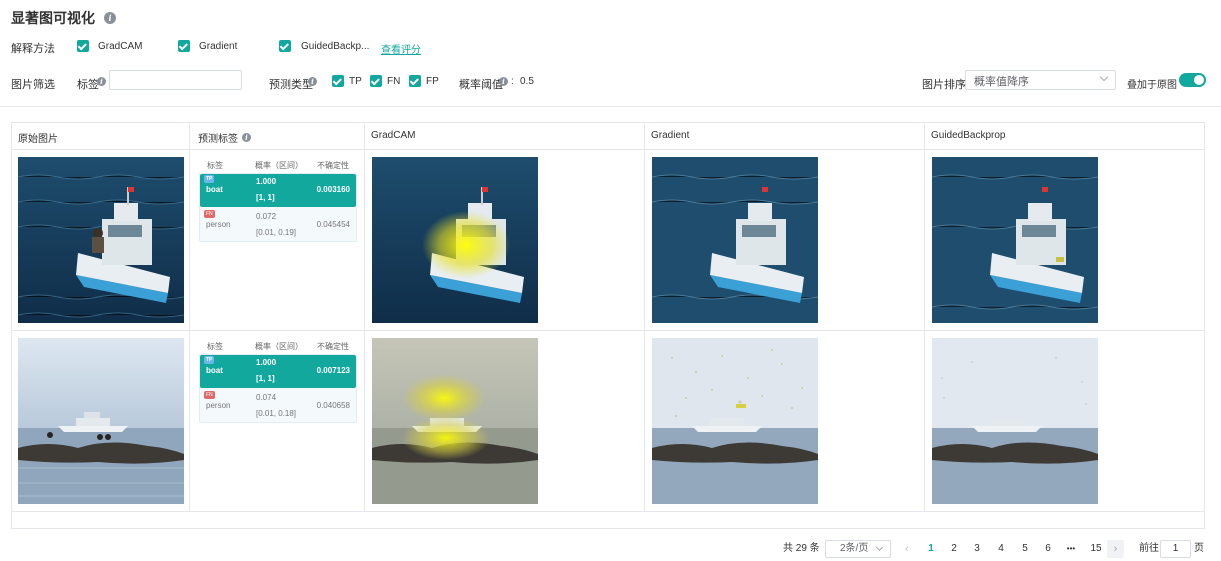 This screenshot has width=1221, height=561. I want to click on pred-uncertainty: 0.045454, so click(333, 224).